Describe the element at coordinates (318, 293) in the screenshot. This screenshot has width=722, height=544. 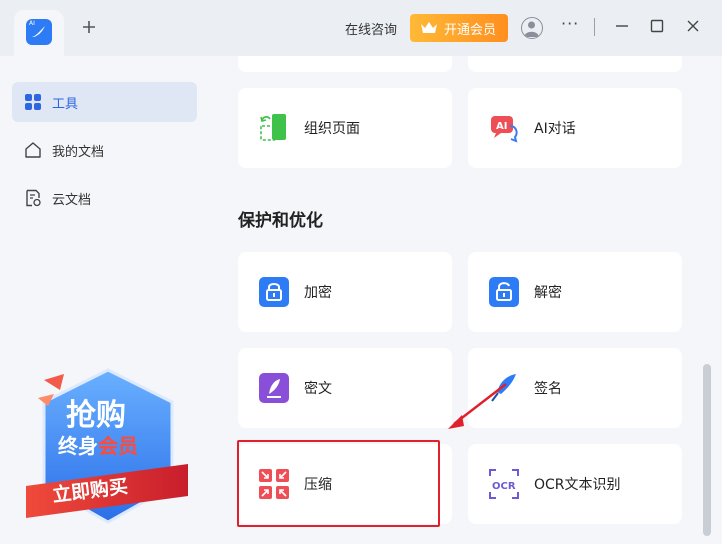
I see `card-label: 加密` at that location.